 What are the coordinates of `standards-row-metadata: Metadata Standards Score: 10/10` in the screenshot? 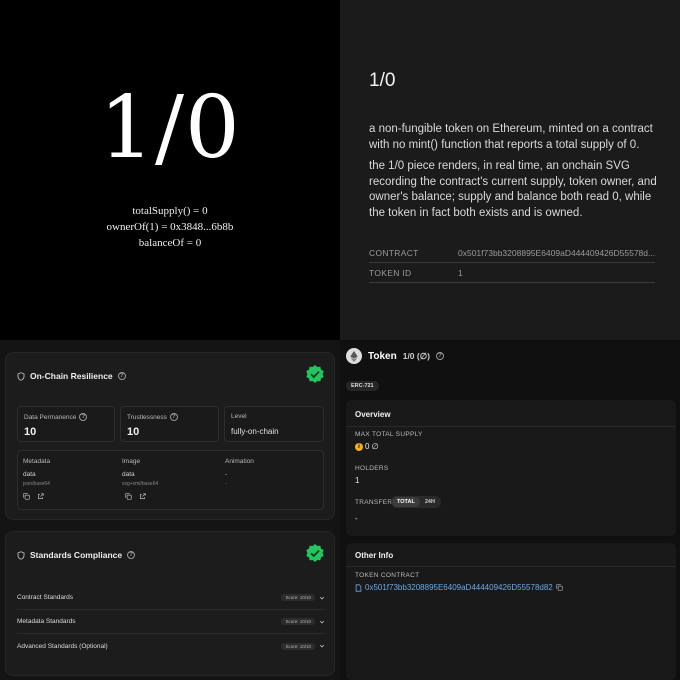 It's located at (171, 622).